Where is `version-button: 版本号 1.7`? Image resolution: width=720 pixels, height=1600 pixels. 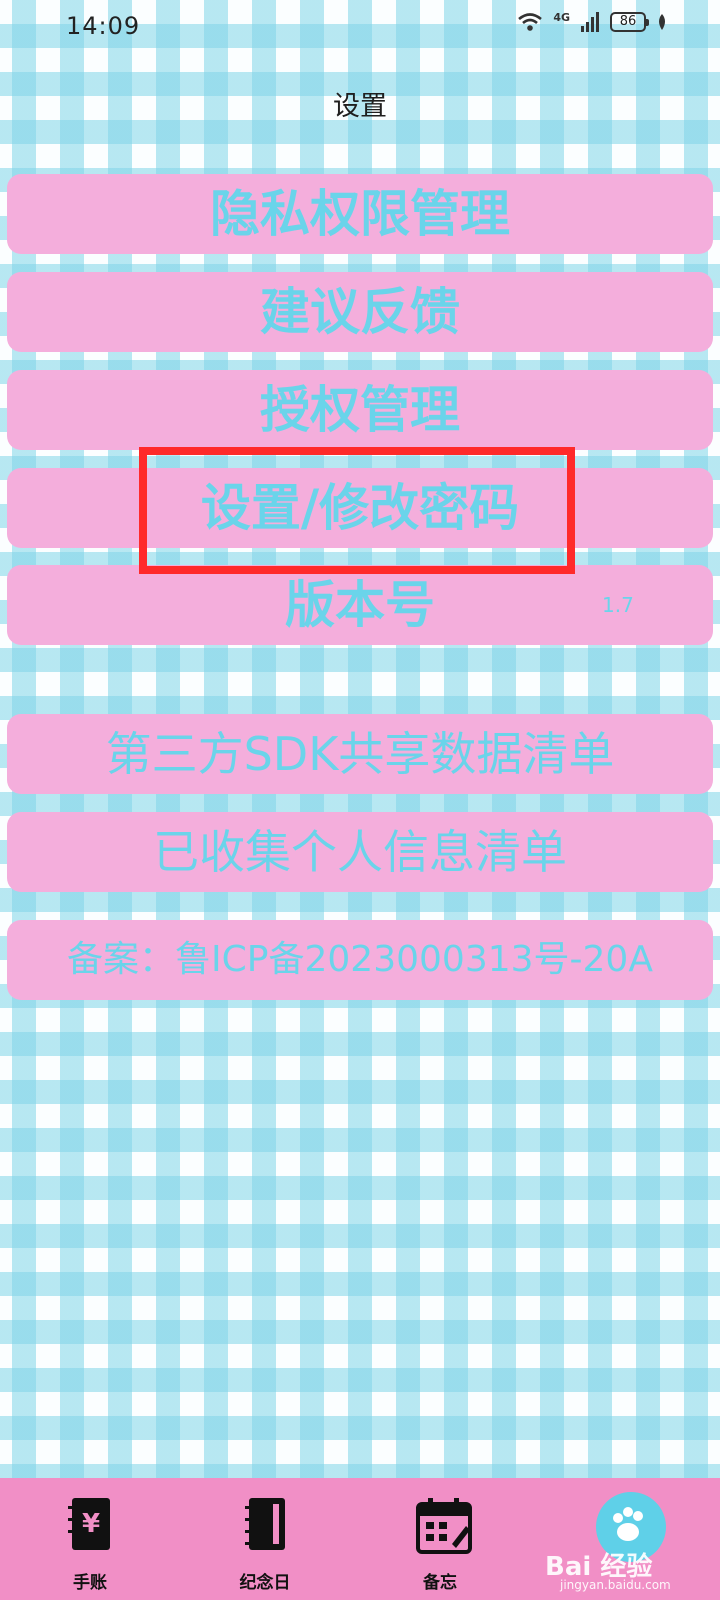 version-button: 版本号 1.7 is located at coordinates (360, 605).